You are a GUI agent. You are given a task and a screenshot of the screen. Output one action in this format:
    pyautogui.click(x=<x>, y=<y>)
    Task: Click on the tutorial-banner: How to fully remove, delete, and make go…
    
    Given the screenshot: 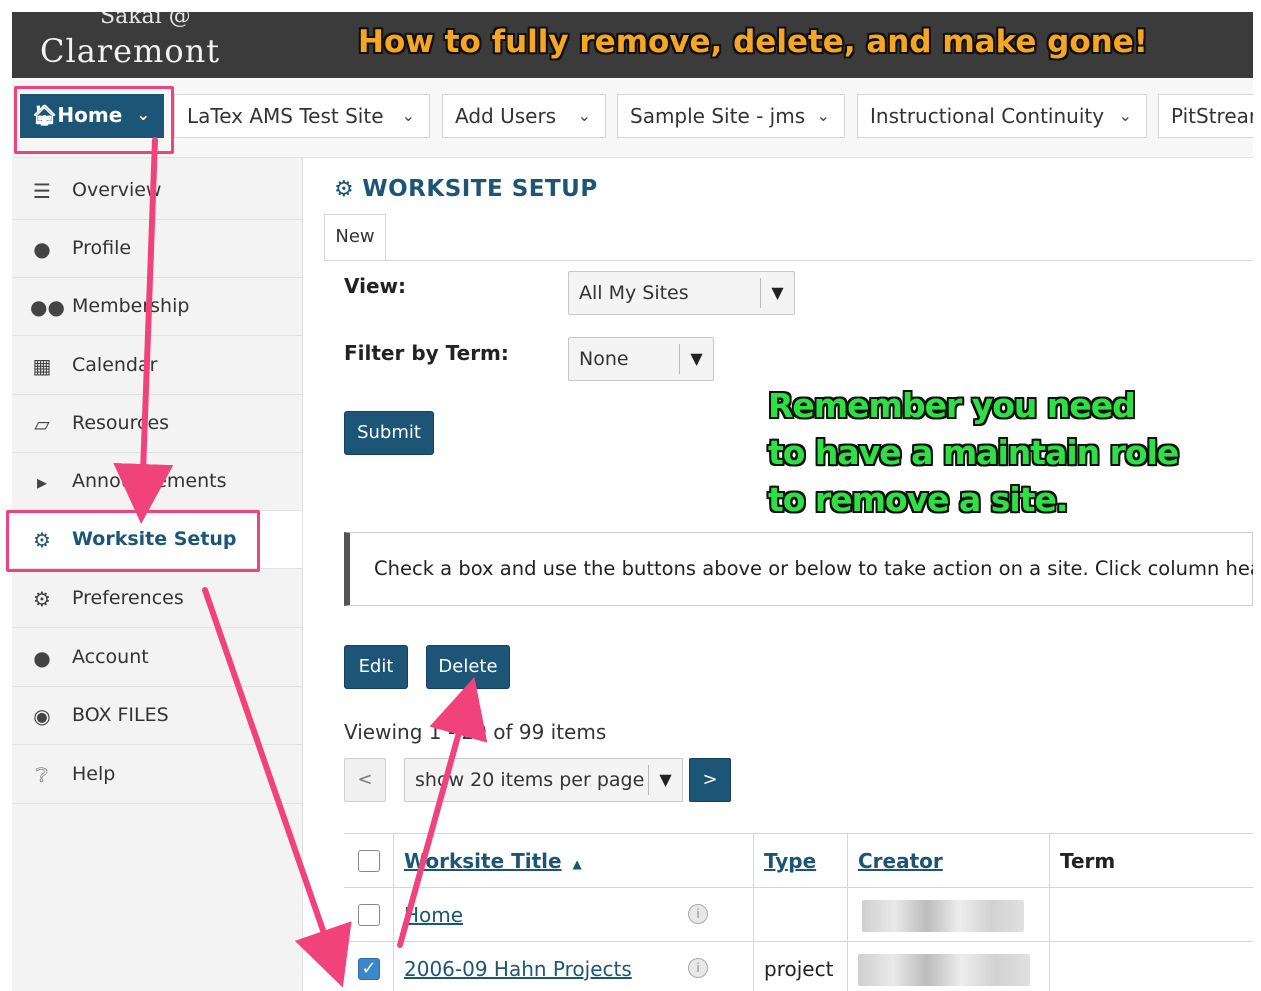 What is the action you would take?
    pyautogui.click(x=753, y=42)
    